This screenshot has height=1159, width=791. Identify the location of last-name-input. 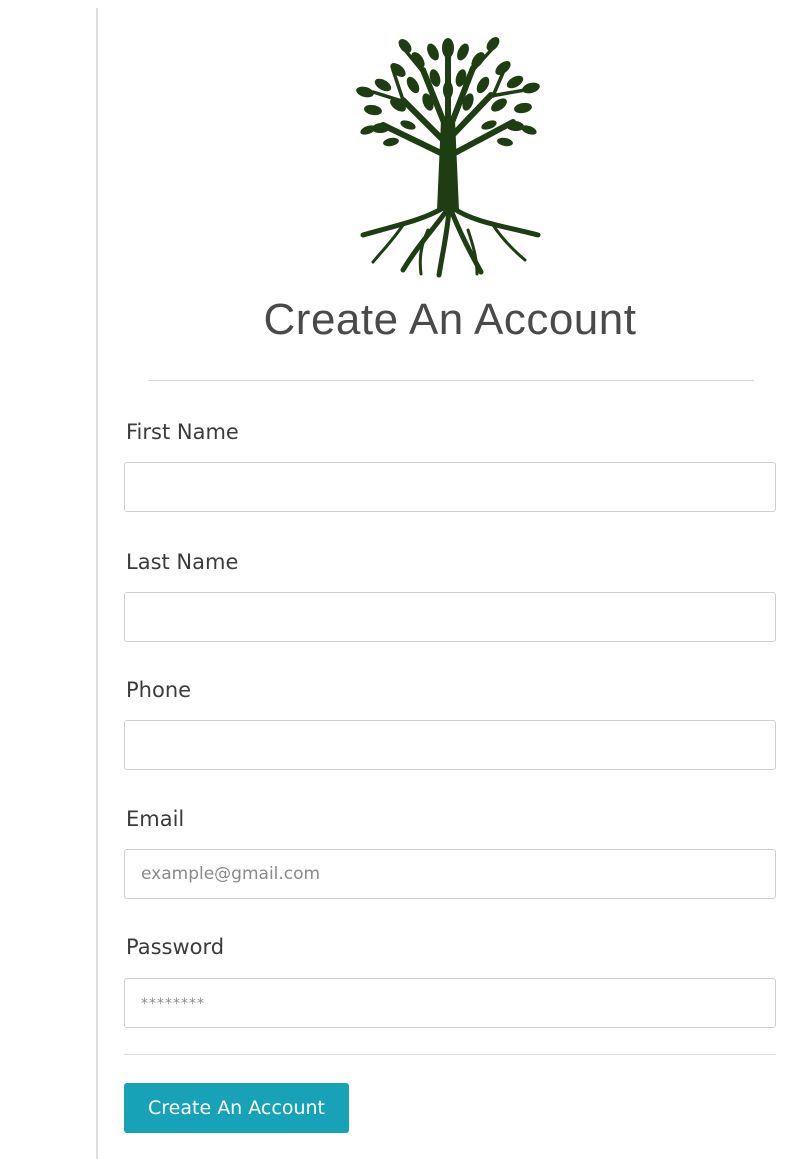
(450, 617).